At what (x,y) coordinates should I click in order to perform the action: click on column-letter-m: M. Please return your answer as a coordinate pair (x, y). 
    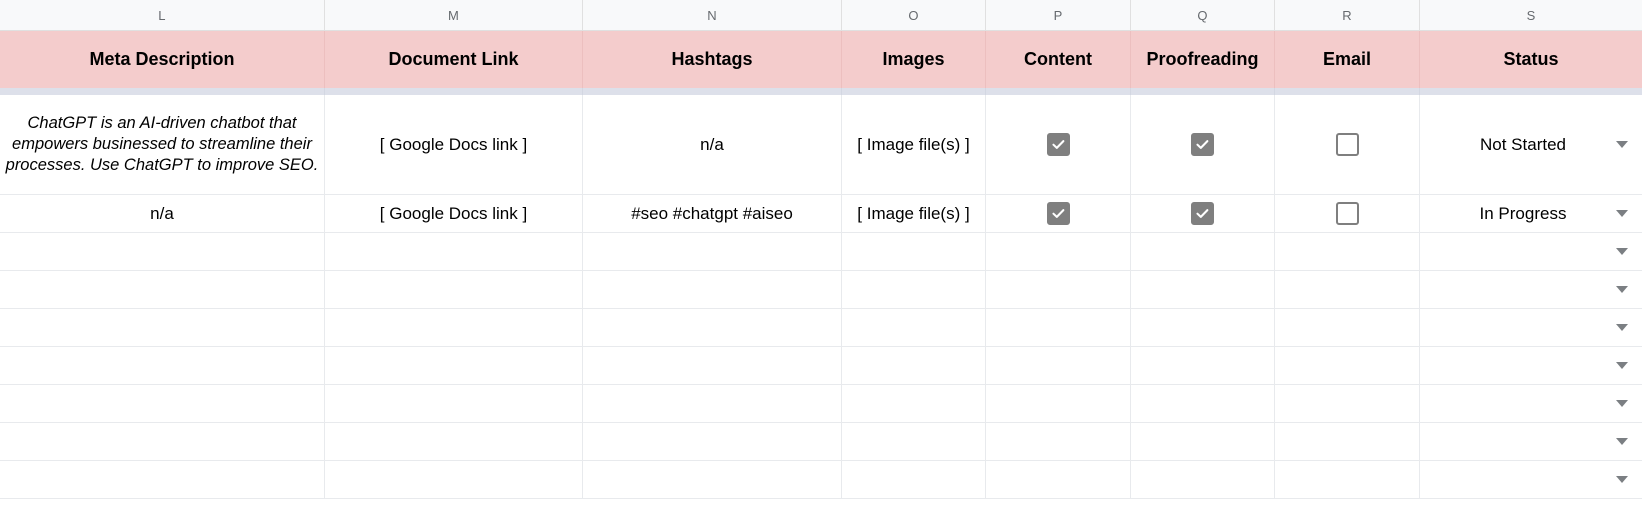
    Looking at the image, I should click on (454, 15).